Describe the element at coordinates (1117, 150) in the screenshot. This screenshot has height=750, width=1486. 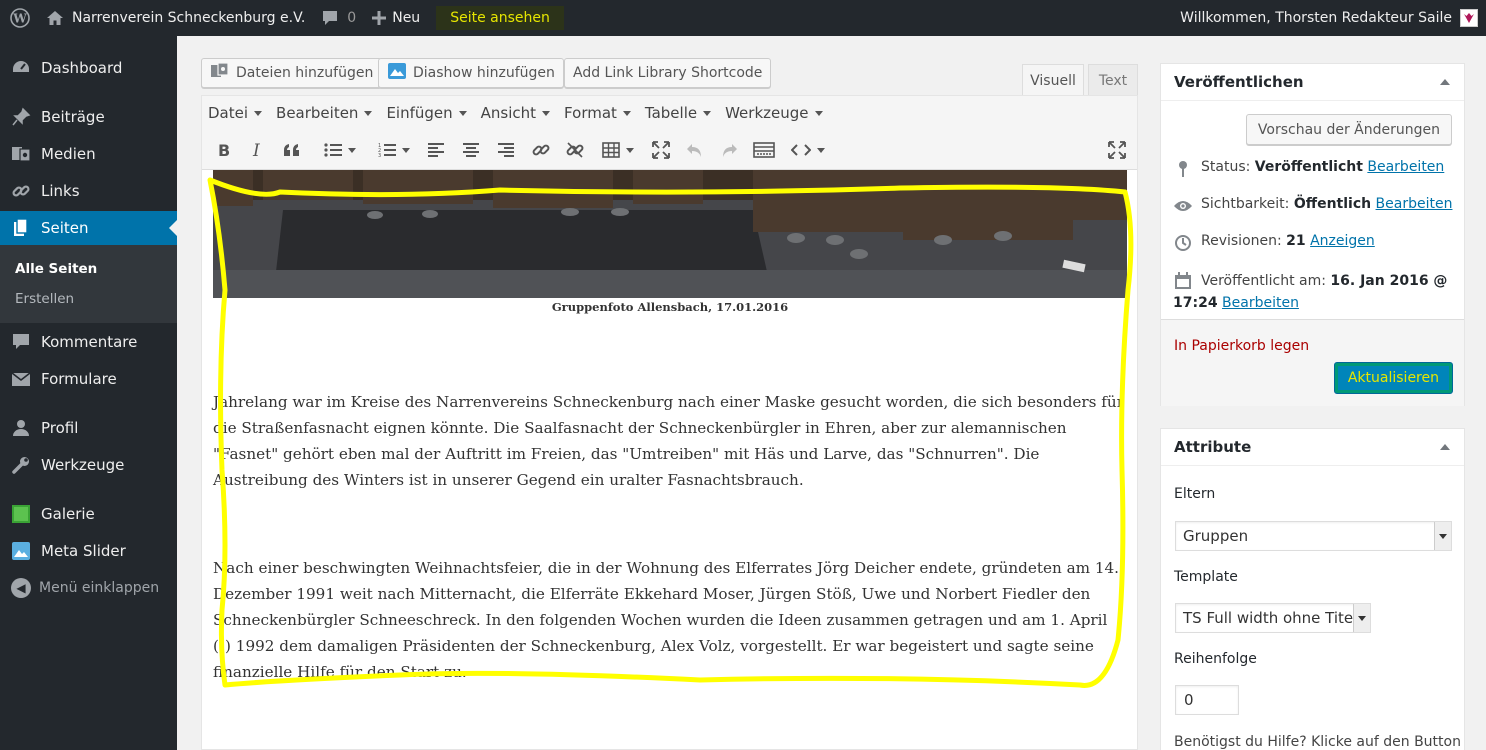
I see `distraction-free-icon` at that location.